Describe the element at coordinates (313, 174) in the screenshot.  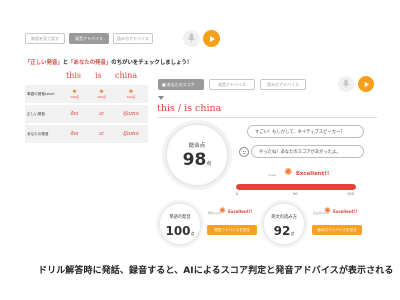
I see `level-excellent: Excellent!!` at that location.